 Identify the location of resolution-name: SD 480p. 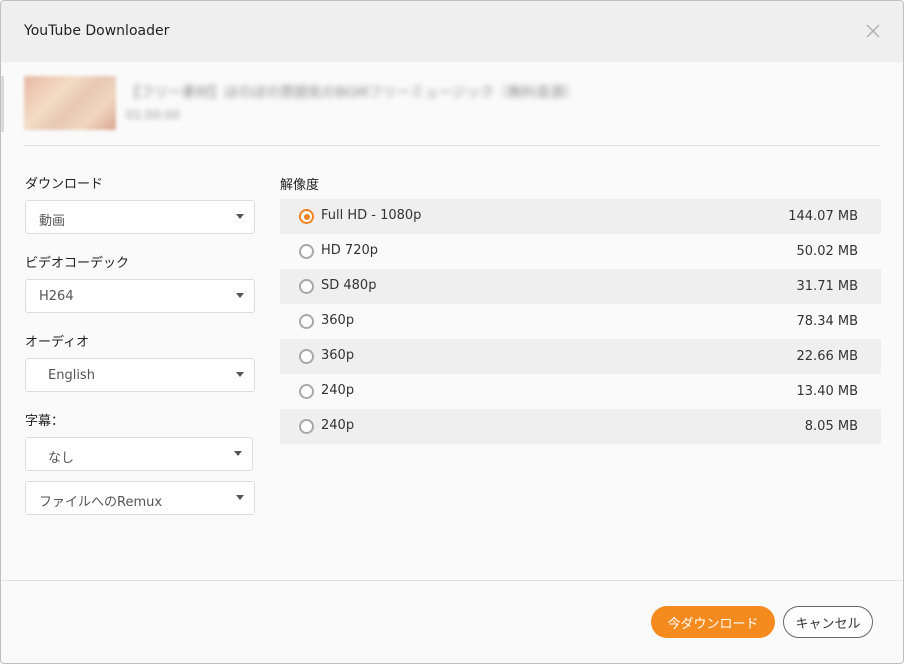
(349, 285).